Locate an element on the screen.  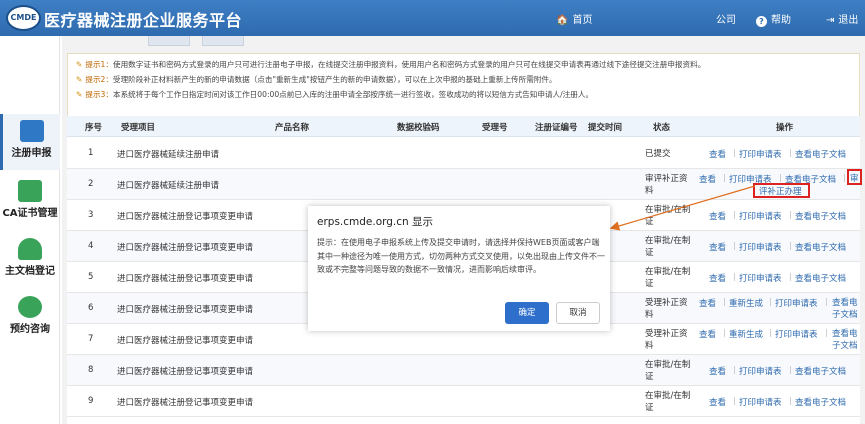
review-supplement-handle-link: 评补正办理 is located at coordinates (780, 191).